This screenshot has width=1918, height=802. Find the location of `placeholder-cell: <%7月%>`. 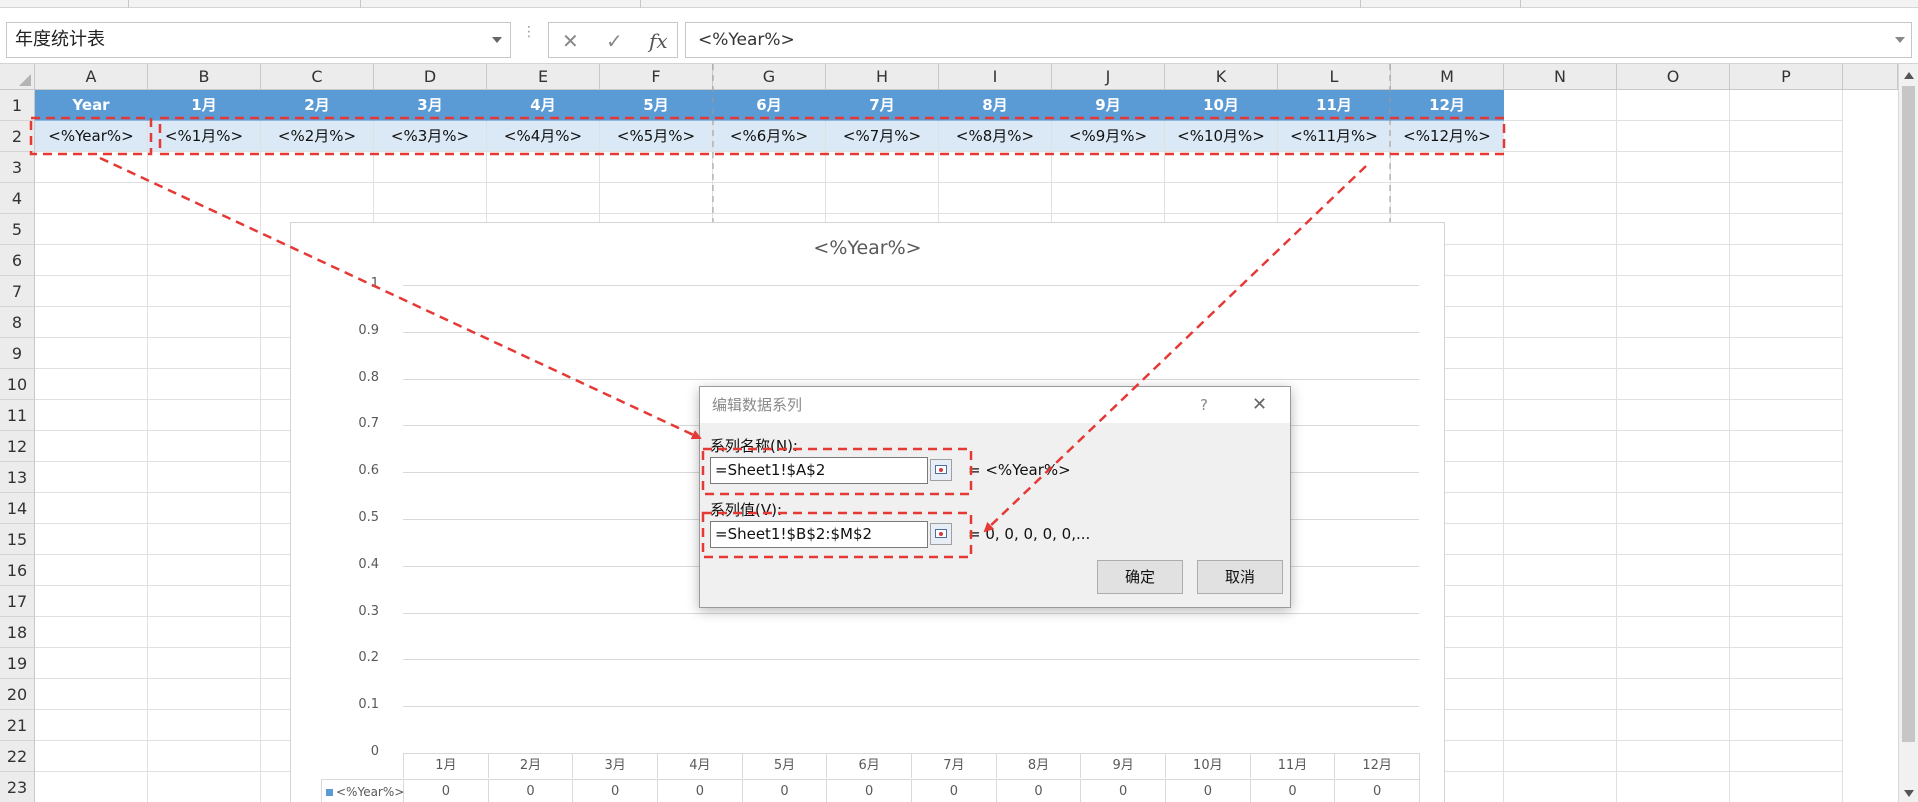

placeholder-cell: <%7月%> is located at coordinates (882, 136).